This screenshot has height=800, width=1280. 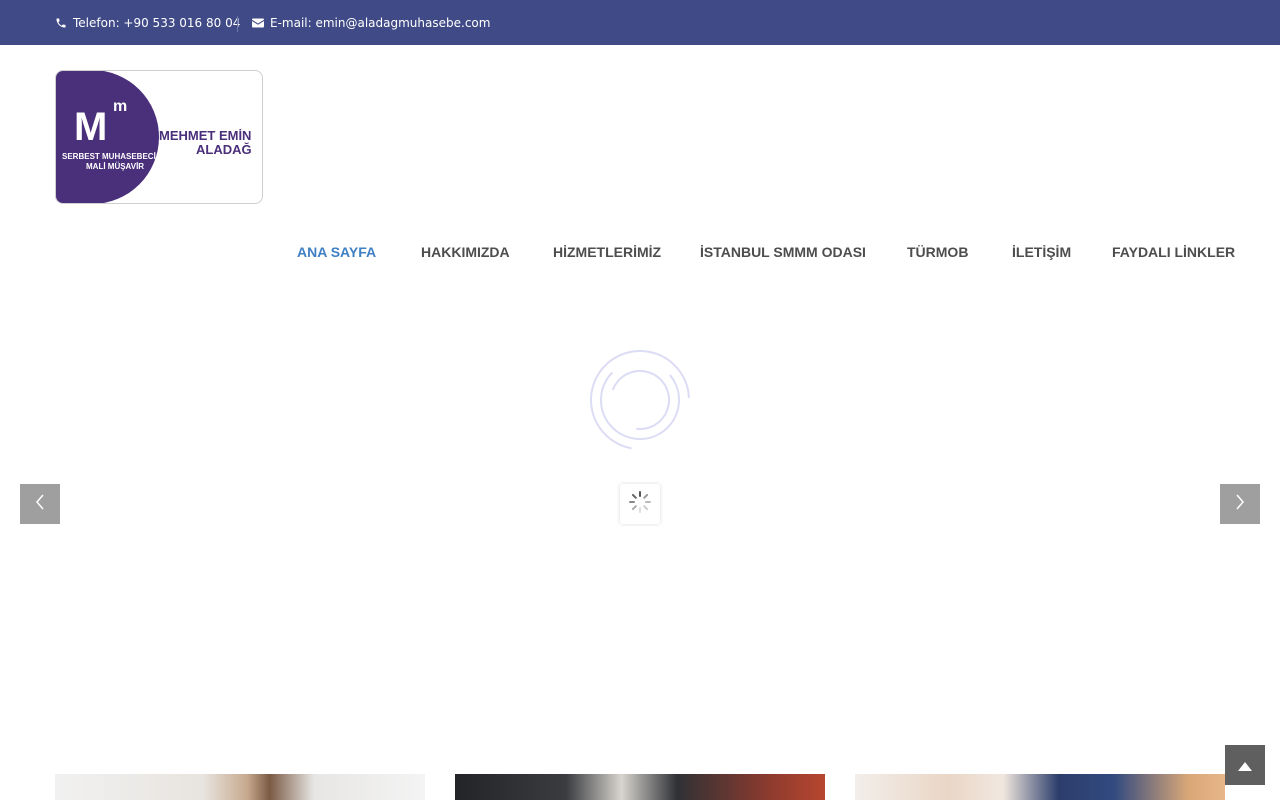 What do you see at coordinates (937, 252) in the screenshot?
I see `nav-item-turmob: TÜRMOB` at bounding box center [937, 252].